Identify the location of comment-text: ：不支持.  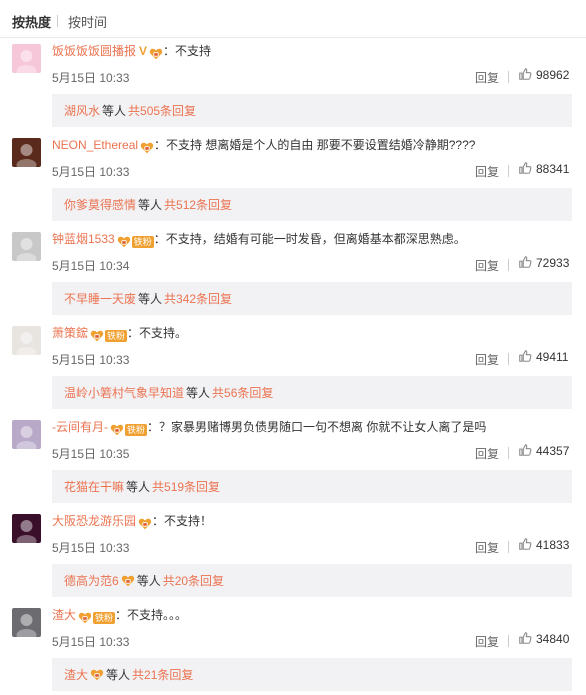
(187, 51).